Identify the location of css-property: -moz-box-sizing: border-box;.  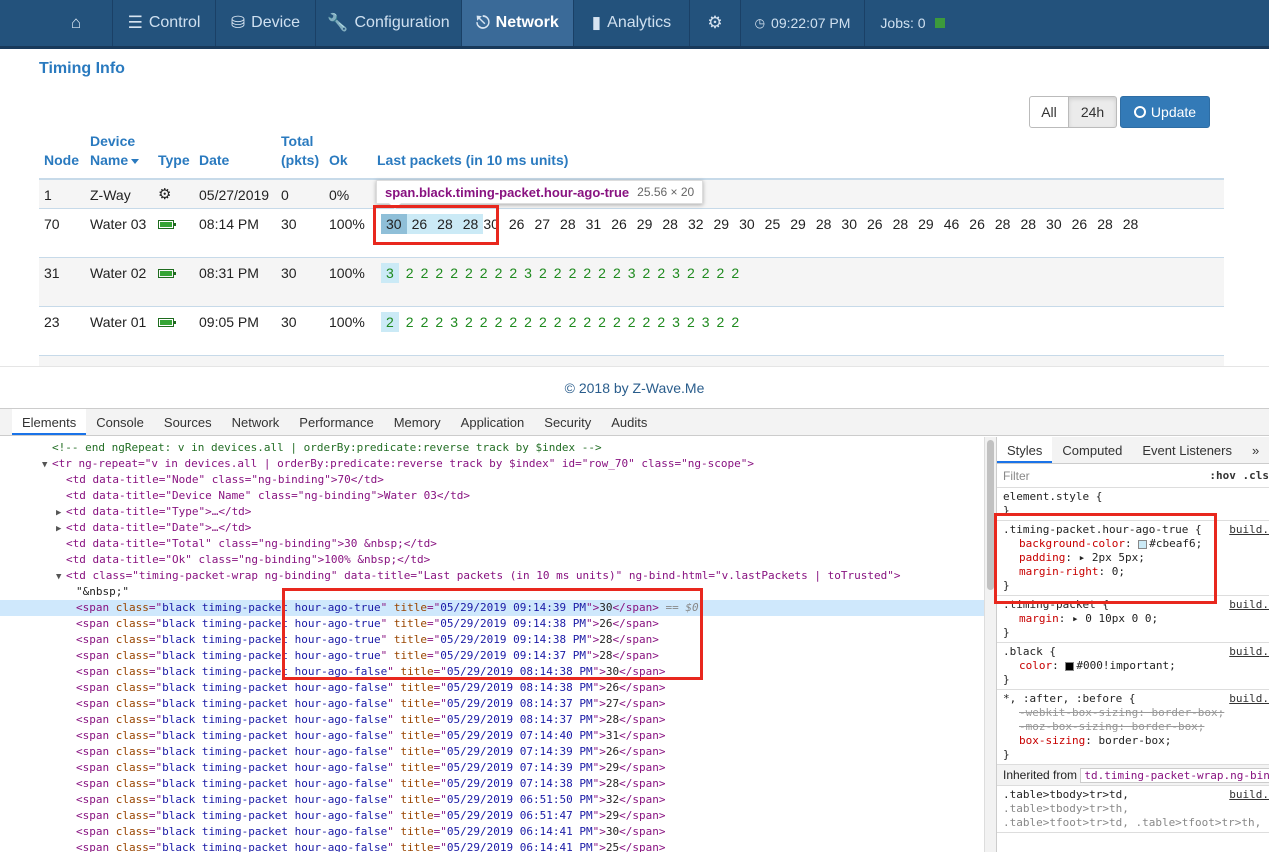
(1133, 727).